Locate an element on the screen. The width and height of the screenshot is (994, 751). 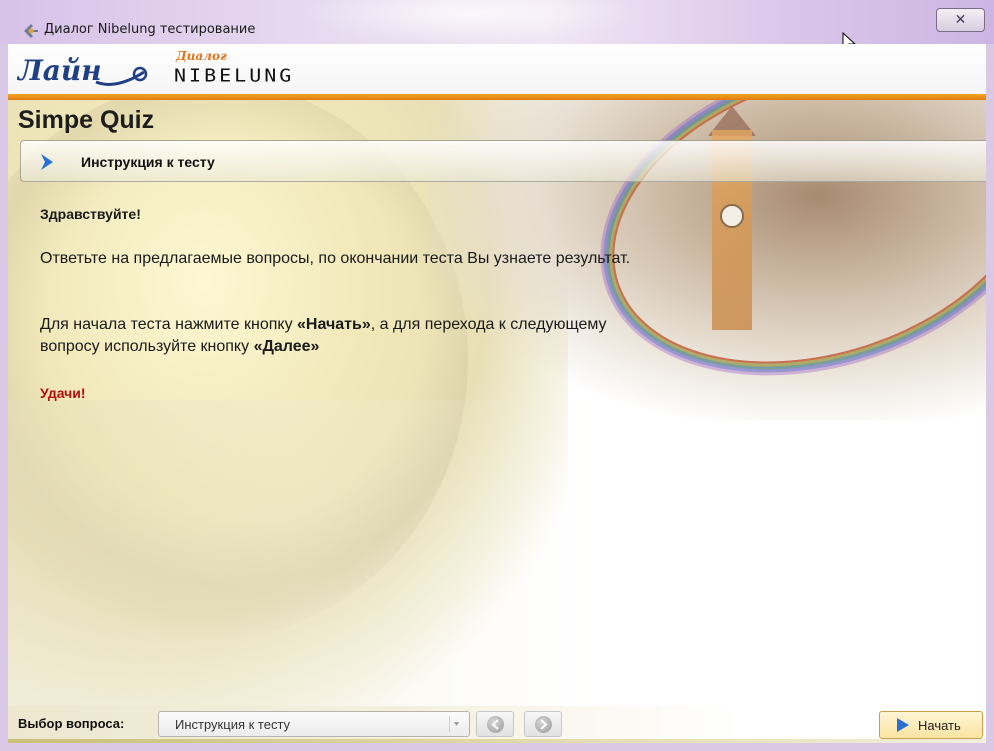
greeting-text: Здравствуйте! is located at coordinates (90, 214).